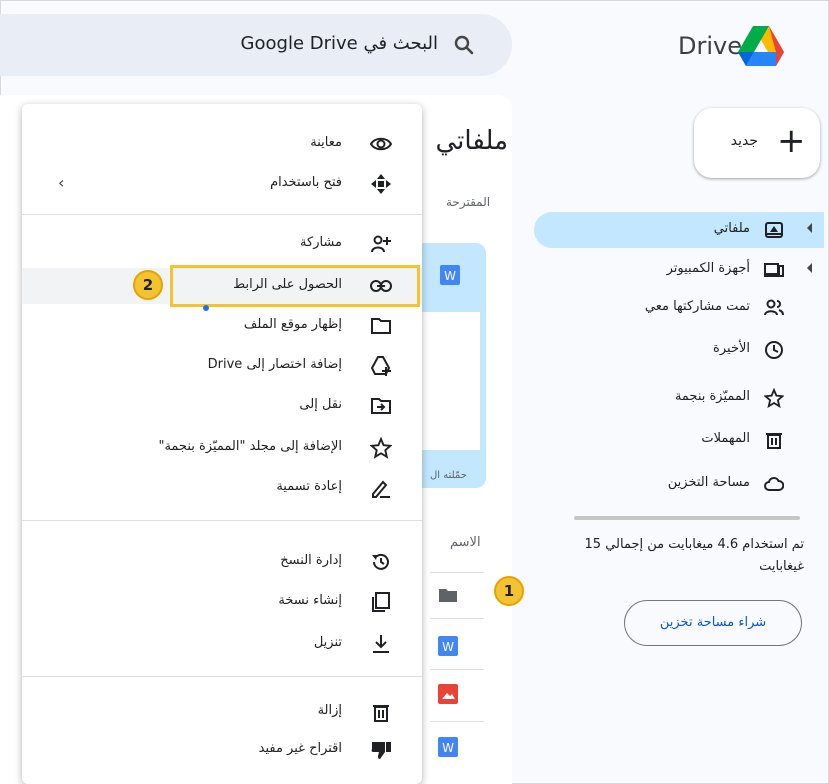 Image resolution: width=829 pixels, height=784 pixels. Describe the element at coordinates (61, 182) in the screenshot. I see `chevron-left-icon: ‹` at that location.